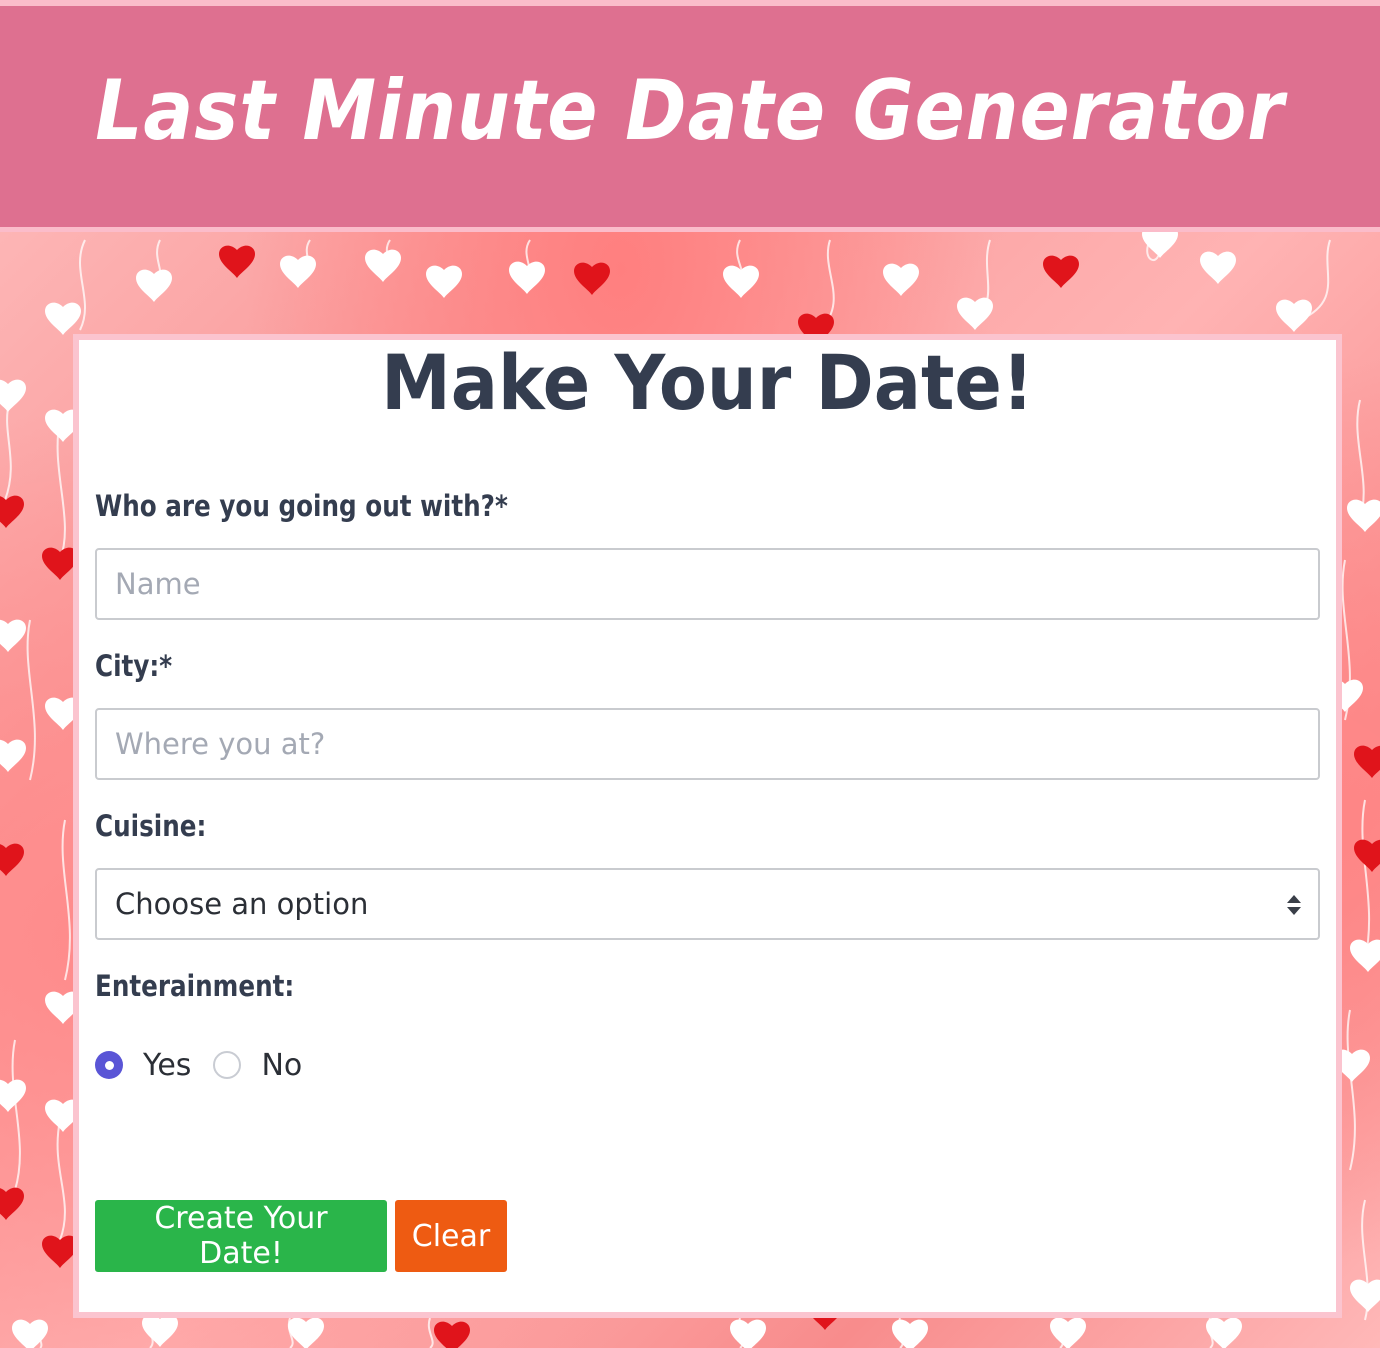  Describe the element at coordinates (707, 744) in the screenshot. I see `city-input` at that location.